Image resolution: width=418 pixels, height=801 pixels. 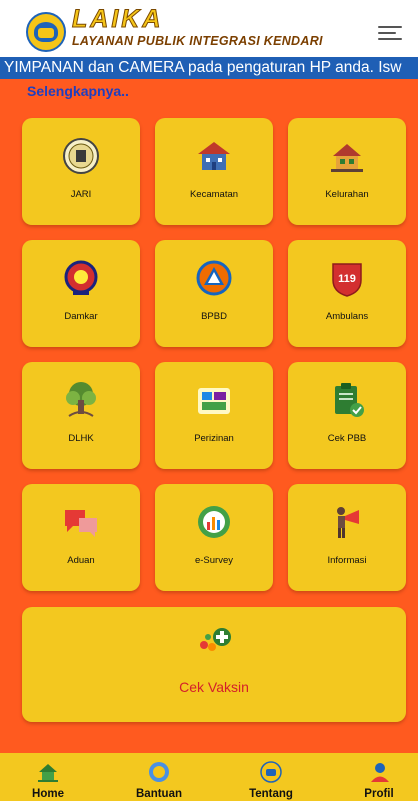 What do you see at coordinates (214, 316) in the screenshot?
I see `service-label: BPBD` at bounding box center [214, 316].